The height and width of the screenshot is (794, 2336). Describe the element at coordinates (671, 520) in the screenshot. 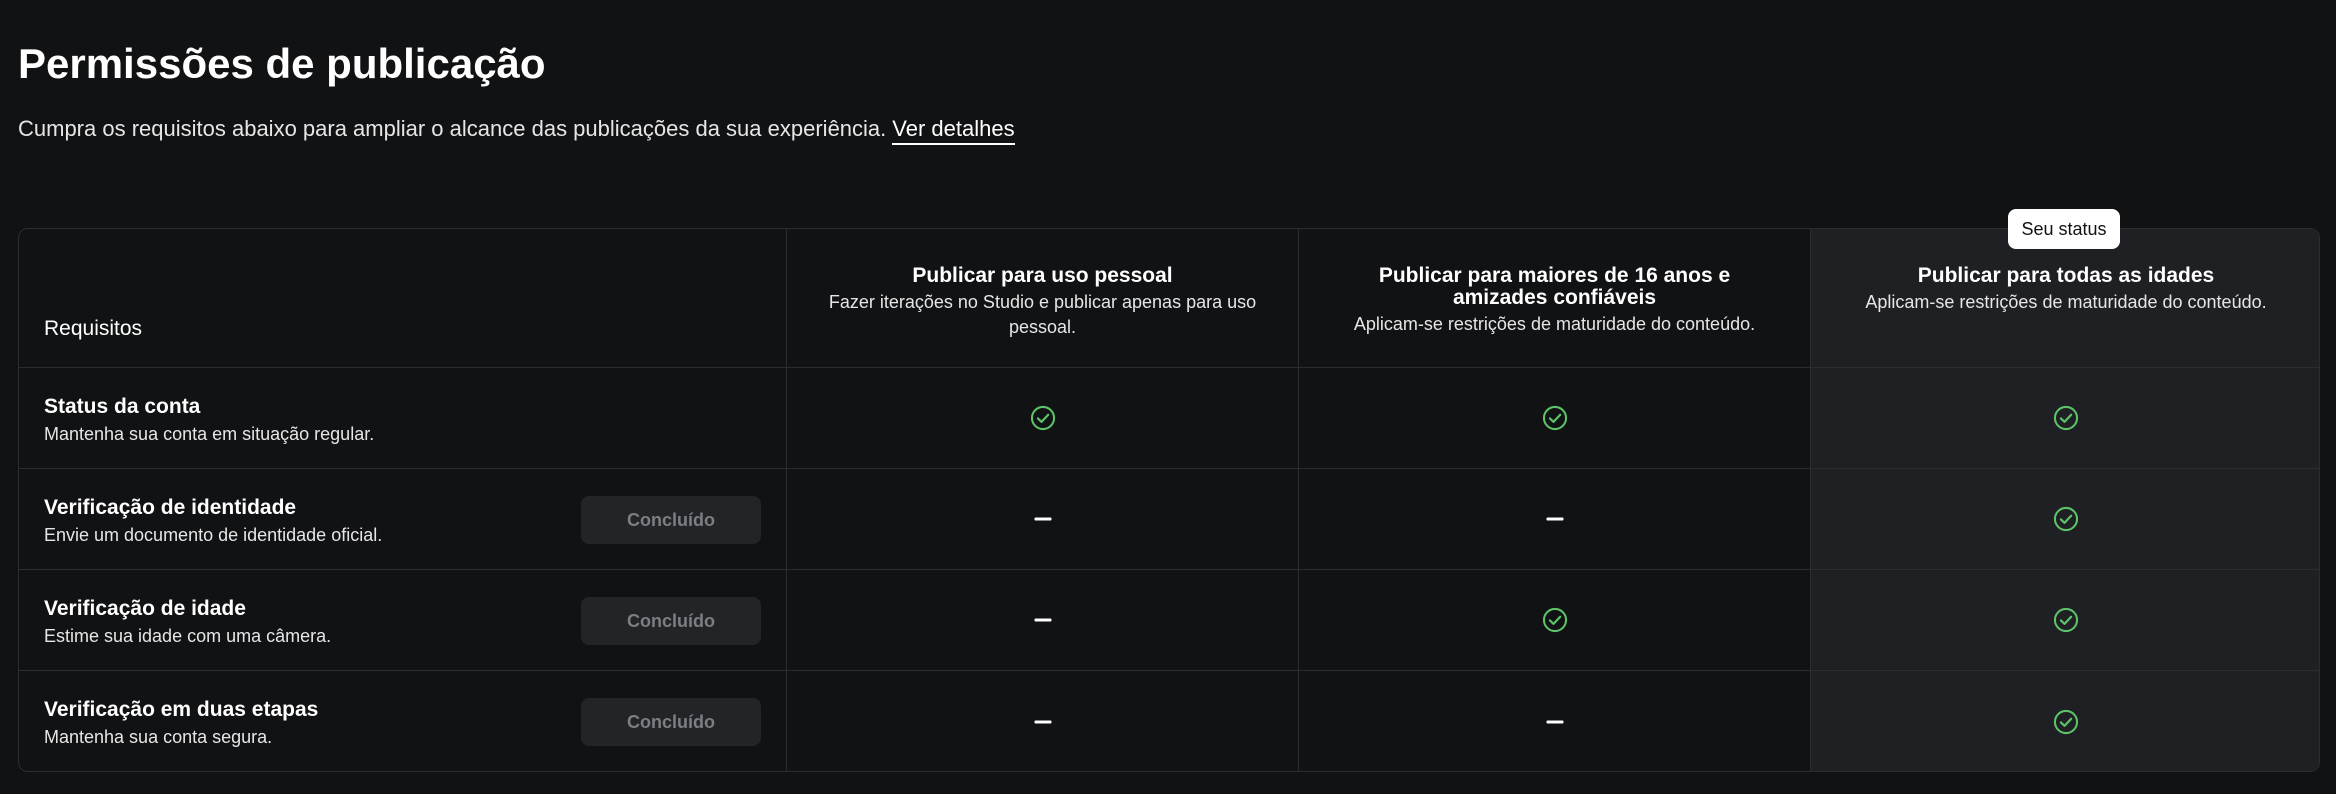

I see `identity-verification-completed-button: Concluído` at that location.